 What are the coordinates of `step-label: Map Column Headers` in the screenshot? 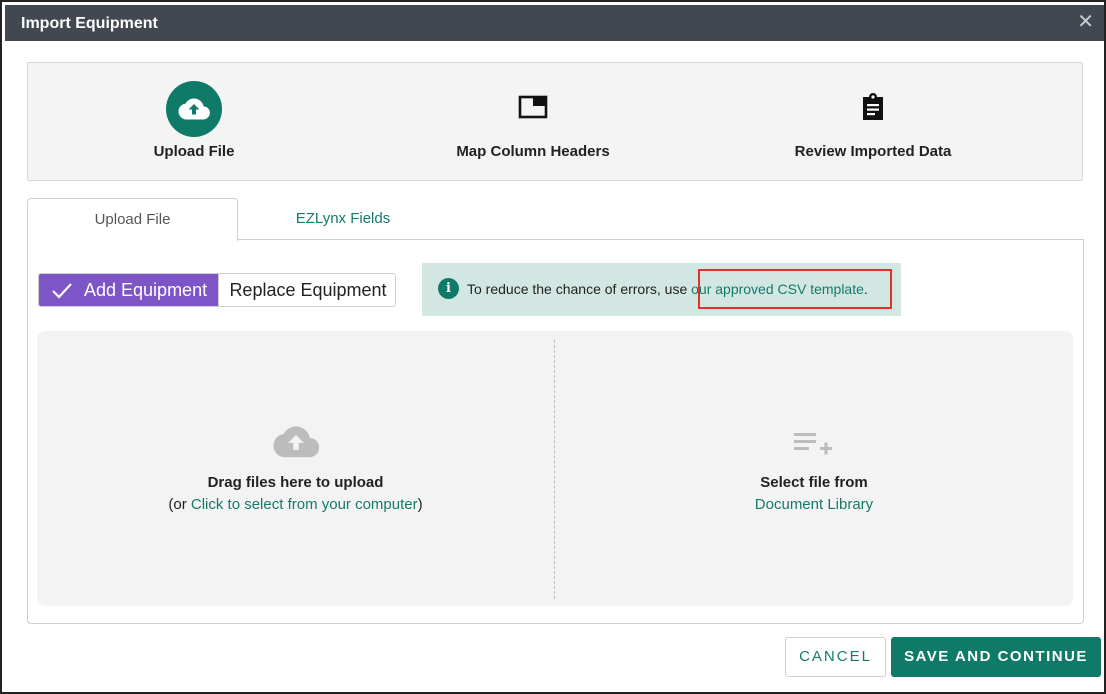 It's located at (533, 151).